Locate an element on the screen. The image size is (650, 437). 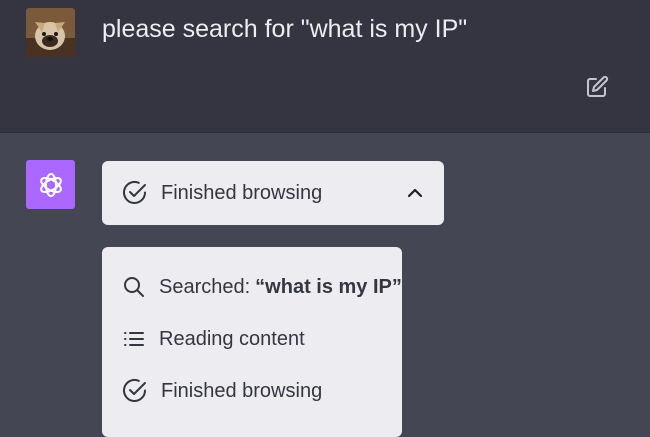
step-label: Reading content is located at coordinates (232, 338).